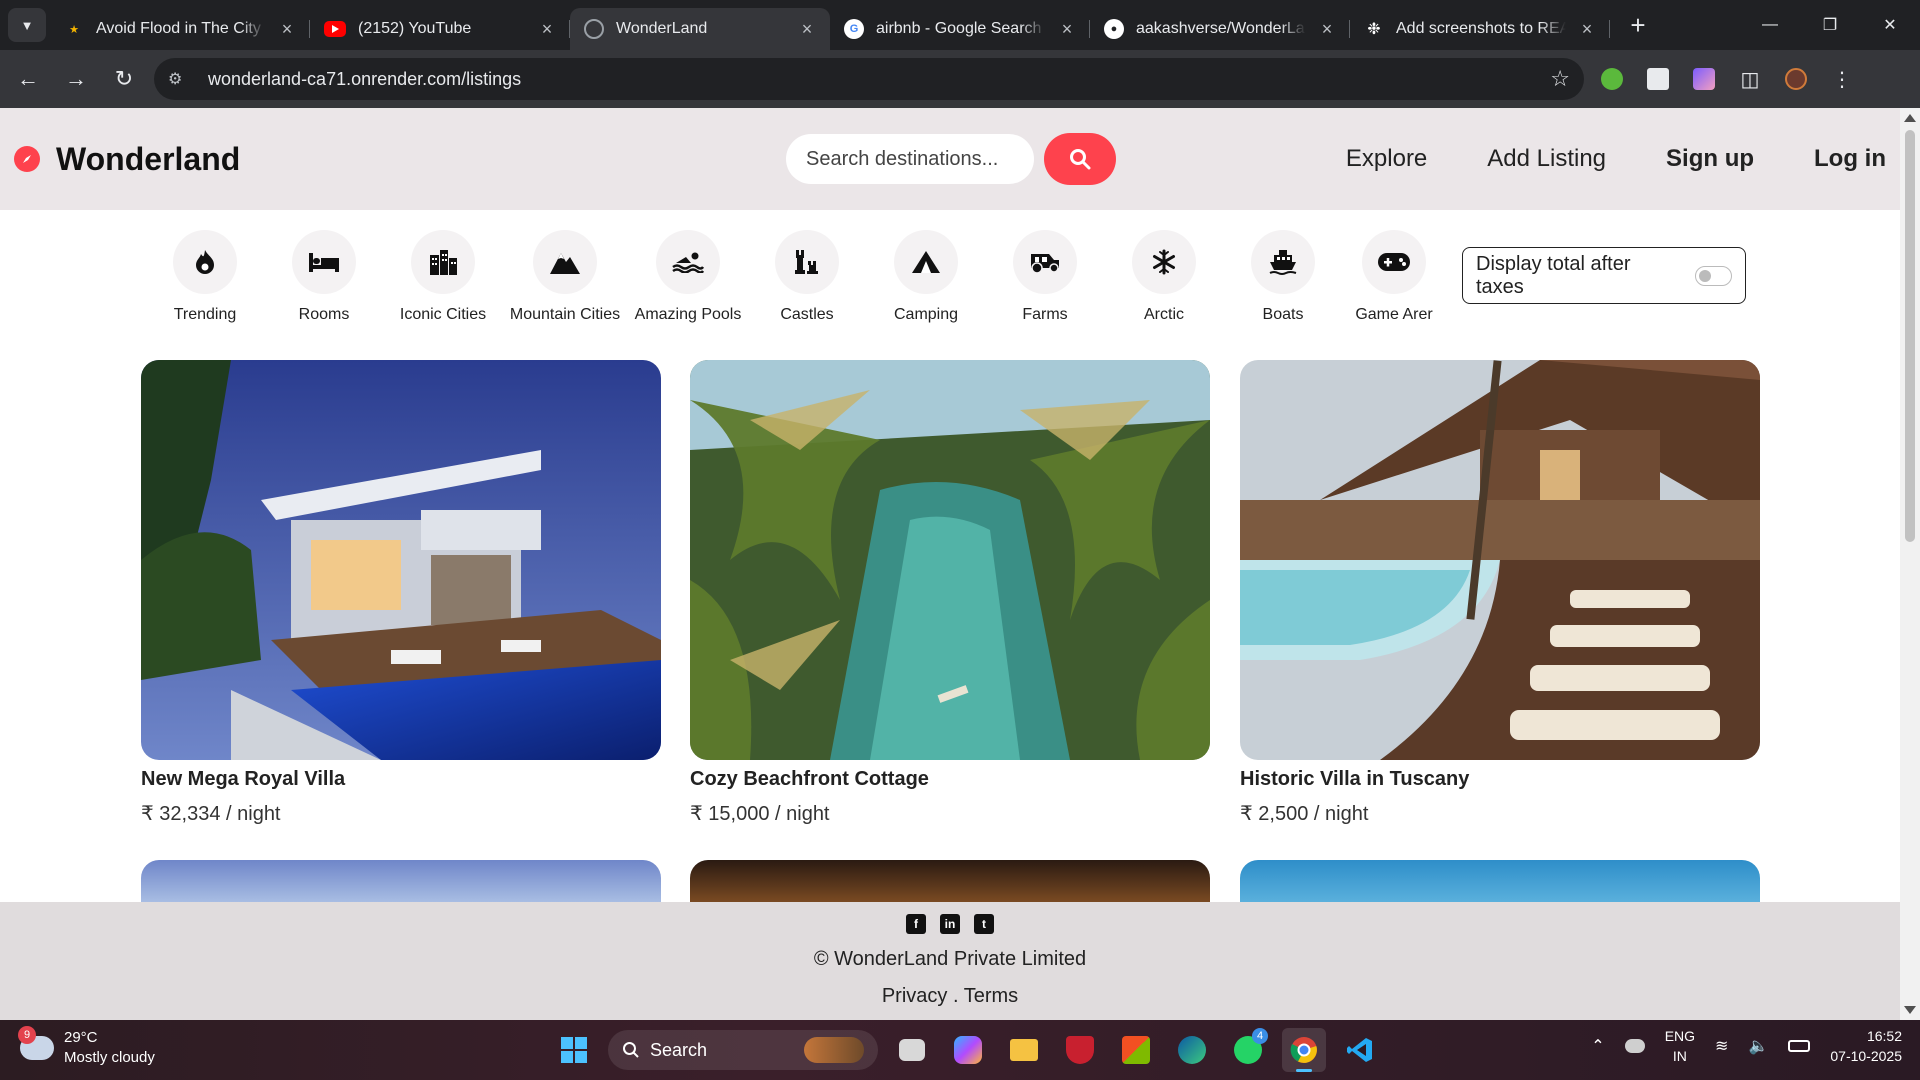  Describe the element at coordinates (1634, 1046) in the screenshot. I see `onedrive-icon` at that location.